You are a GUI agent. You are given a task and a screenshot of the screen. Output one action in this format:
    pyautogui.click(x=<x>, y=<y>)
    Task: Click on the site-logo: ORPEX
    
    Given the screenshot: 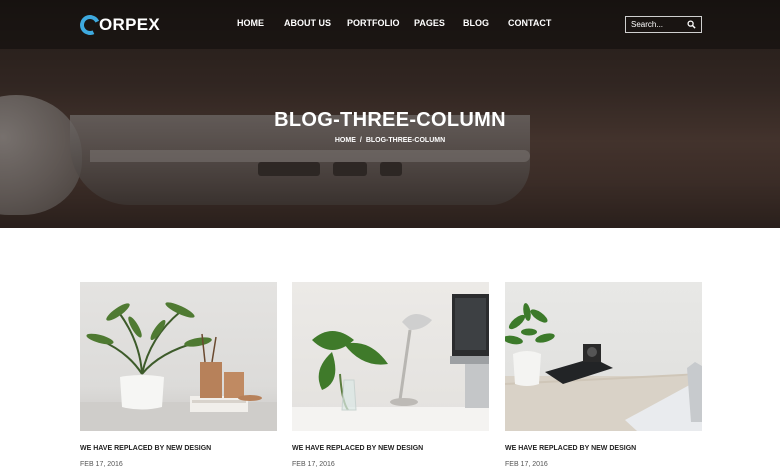 What is the action you would take?
    pyautogui.click(x=119, y=25)
    